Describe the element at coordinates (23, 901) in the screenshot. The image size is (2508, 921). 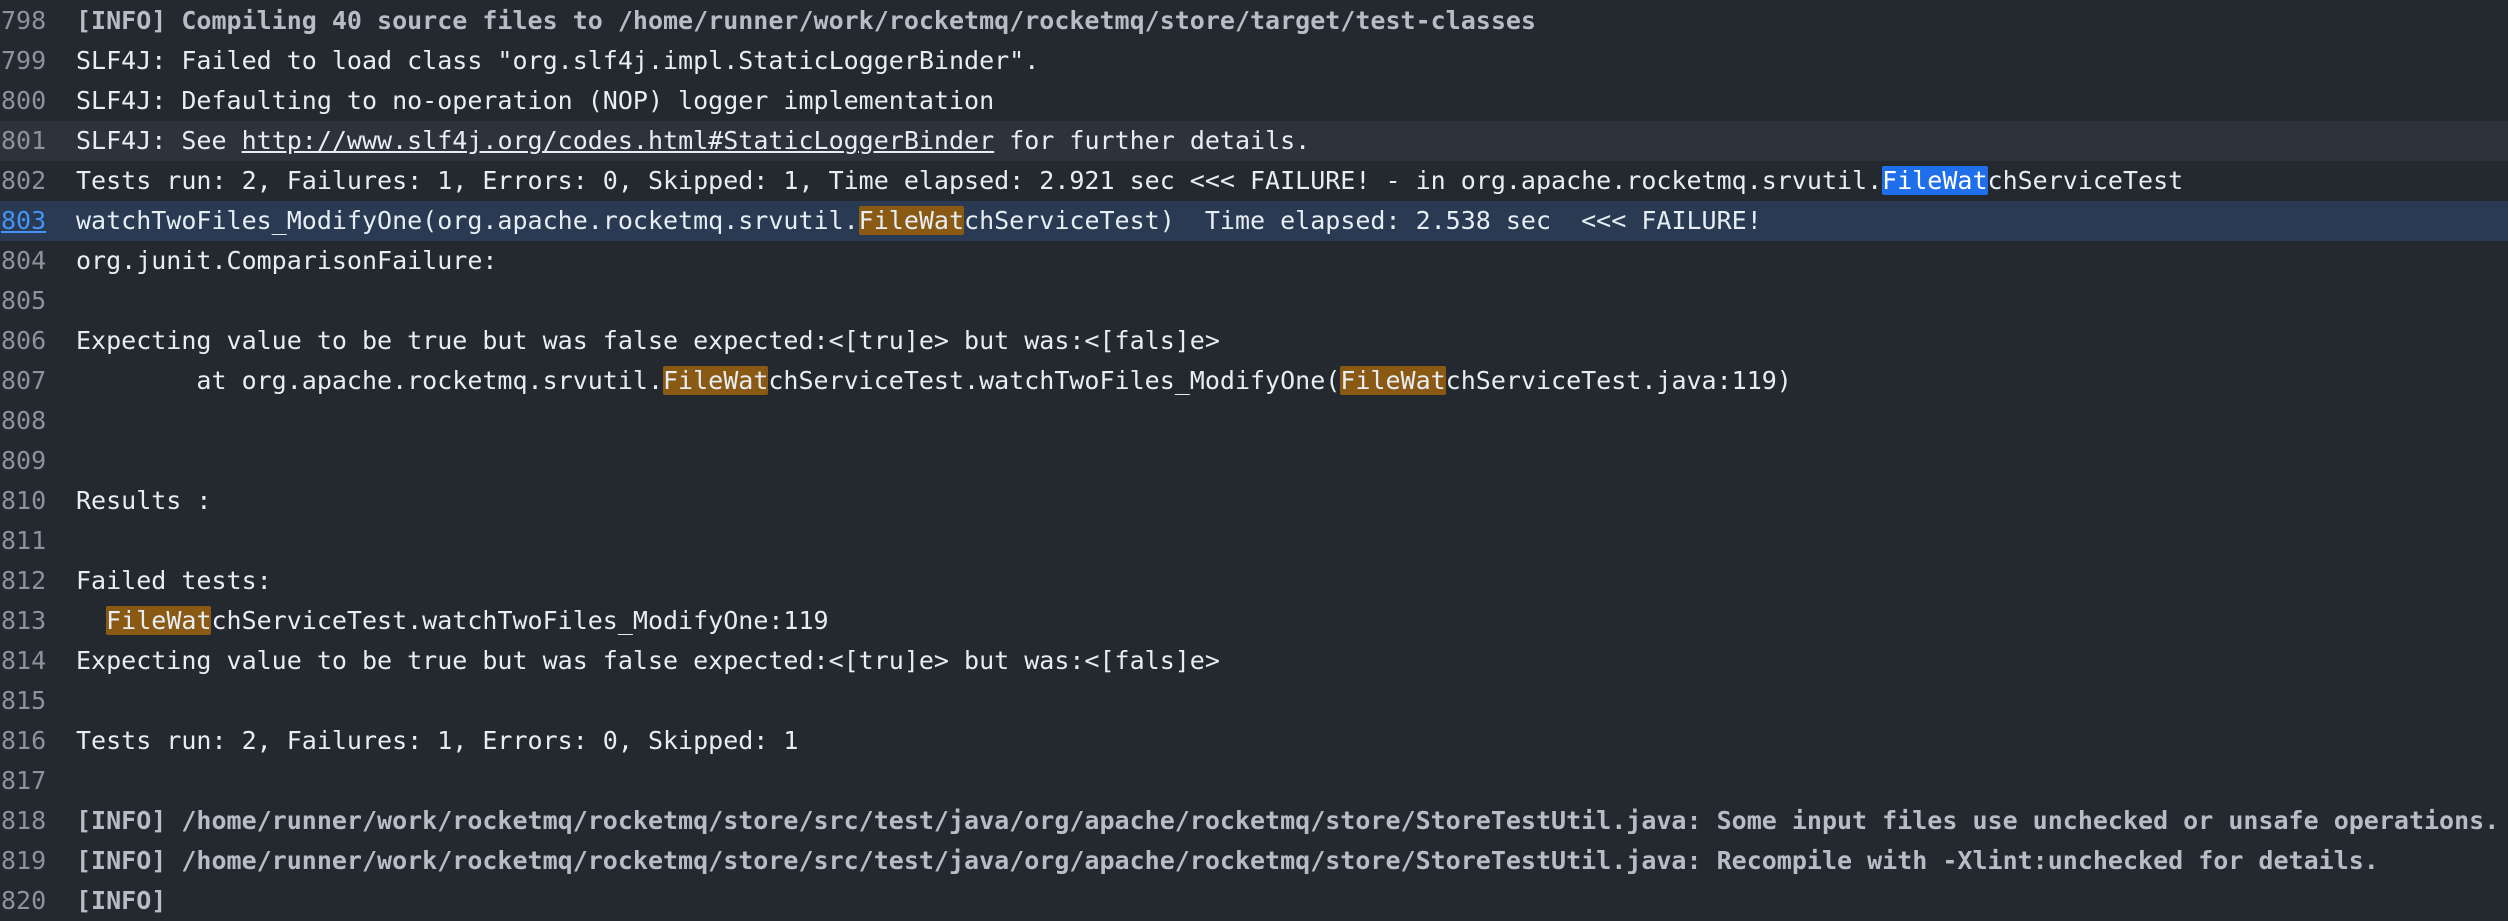
I see `line-number-link: 820` at that location.